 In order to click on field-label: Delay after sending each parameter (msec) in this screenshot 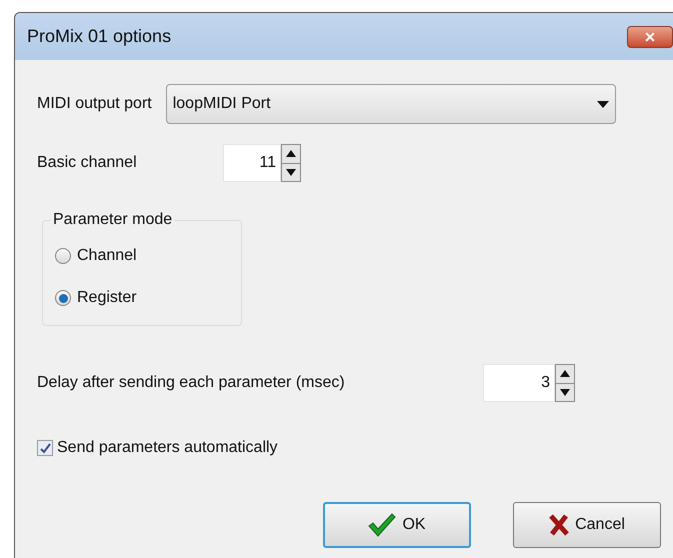, I will do `click(191, 383)`.